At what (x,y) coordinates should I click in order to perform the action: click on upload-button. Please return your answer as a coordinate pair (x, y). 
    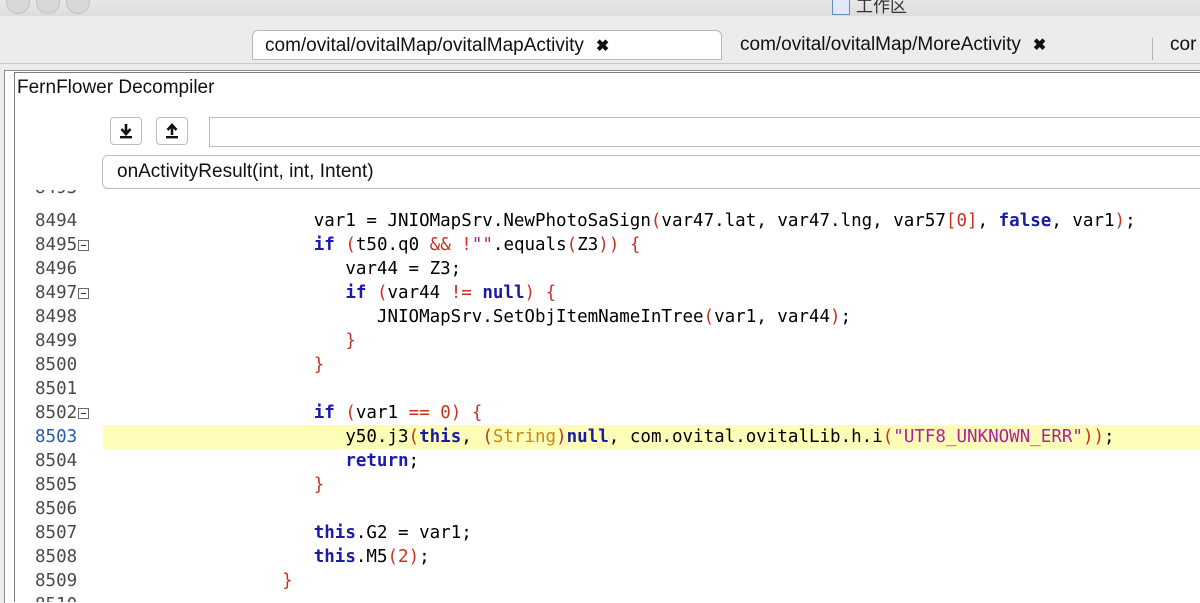
    Looking at the image, I should click on (172, 131).